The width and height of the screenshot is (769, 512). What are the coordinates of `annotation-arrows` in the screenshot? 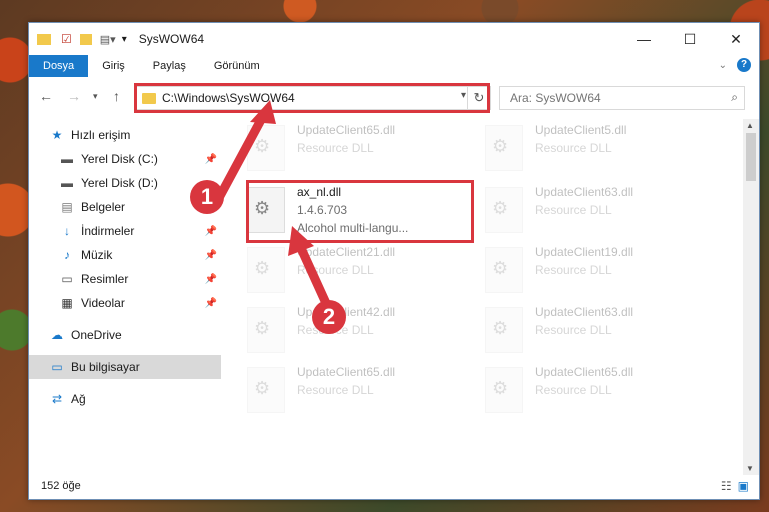 It's located at (275, 208).